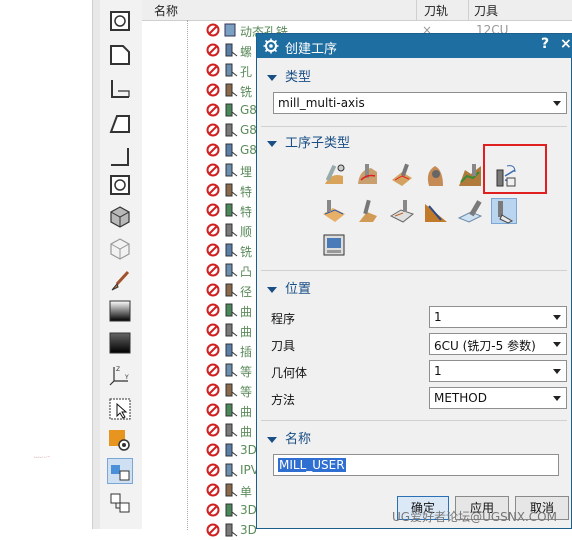 This screenshot has width=572, height=540. Describe the element at coordinates (498, 398) in the screenshot. I see `method-select: METHOD` at that location.